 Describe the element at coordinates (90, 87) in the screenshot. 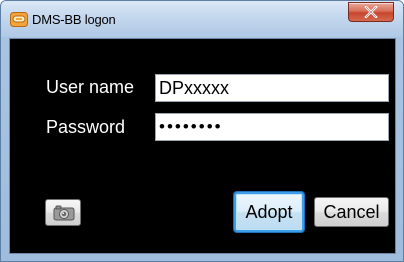

I see `username-label: User name` at that location.